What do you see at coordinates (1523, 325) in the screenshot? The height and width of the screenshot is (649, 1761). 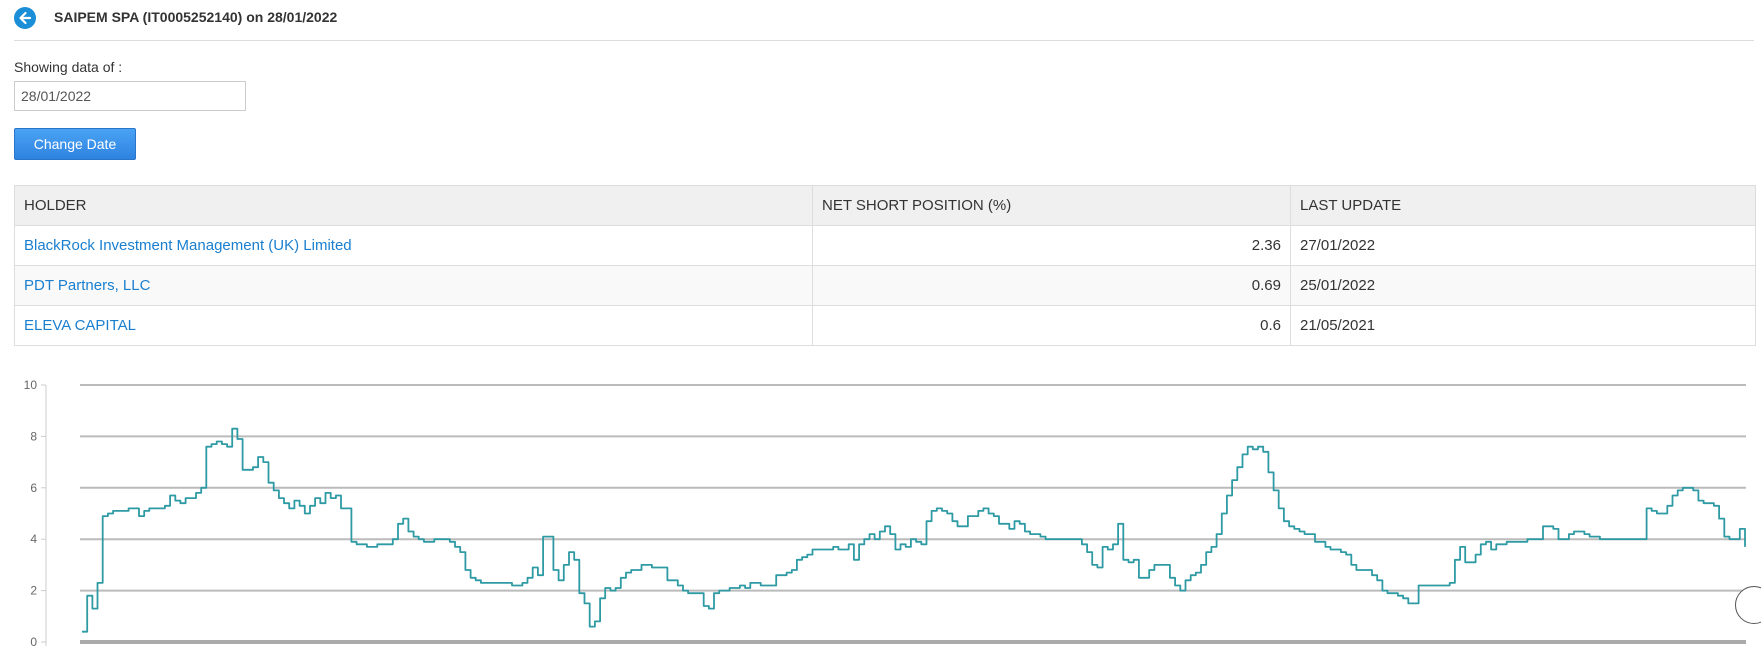 I see `date-cell: 21/05/2021` at bounding box center [1523, 325].